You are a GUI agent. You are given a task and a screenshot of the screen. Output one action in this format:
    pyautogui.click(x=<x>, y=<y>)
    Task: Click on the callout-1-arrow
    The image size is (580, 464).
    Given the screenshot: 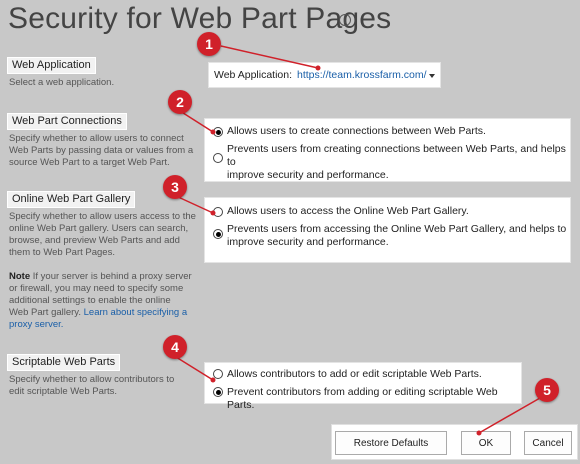 What is the action you would take?
    pyautogui.click(x=269, y=57)
    